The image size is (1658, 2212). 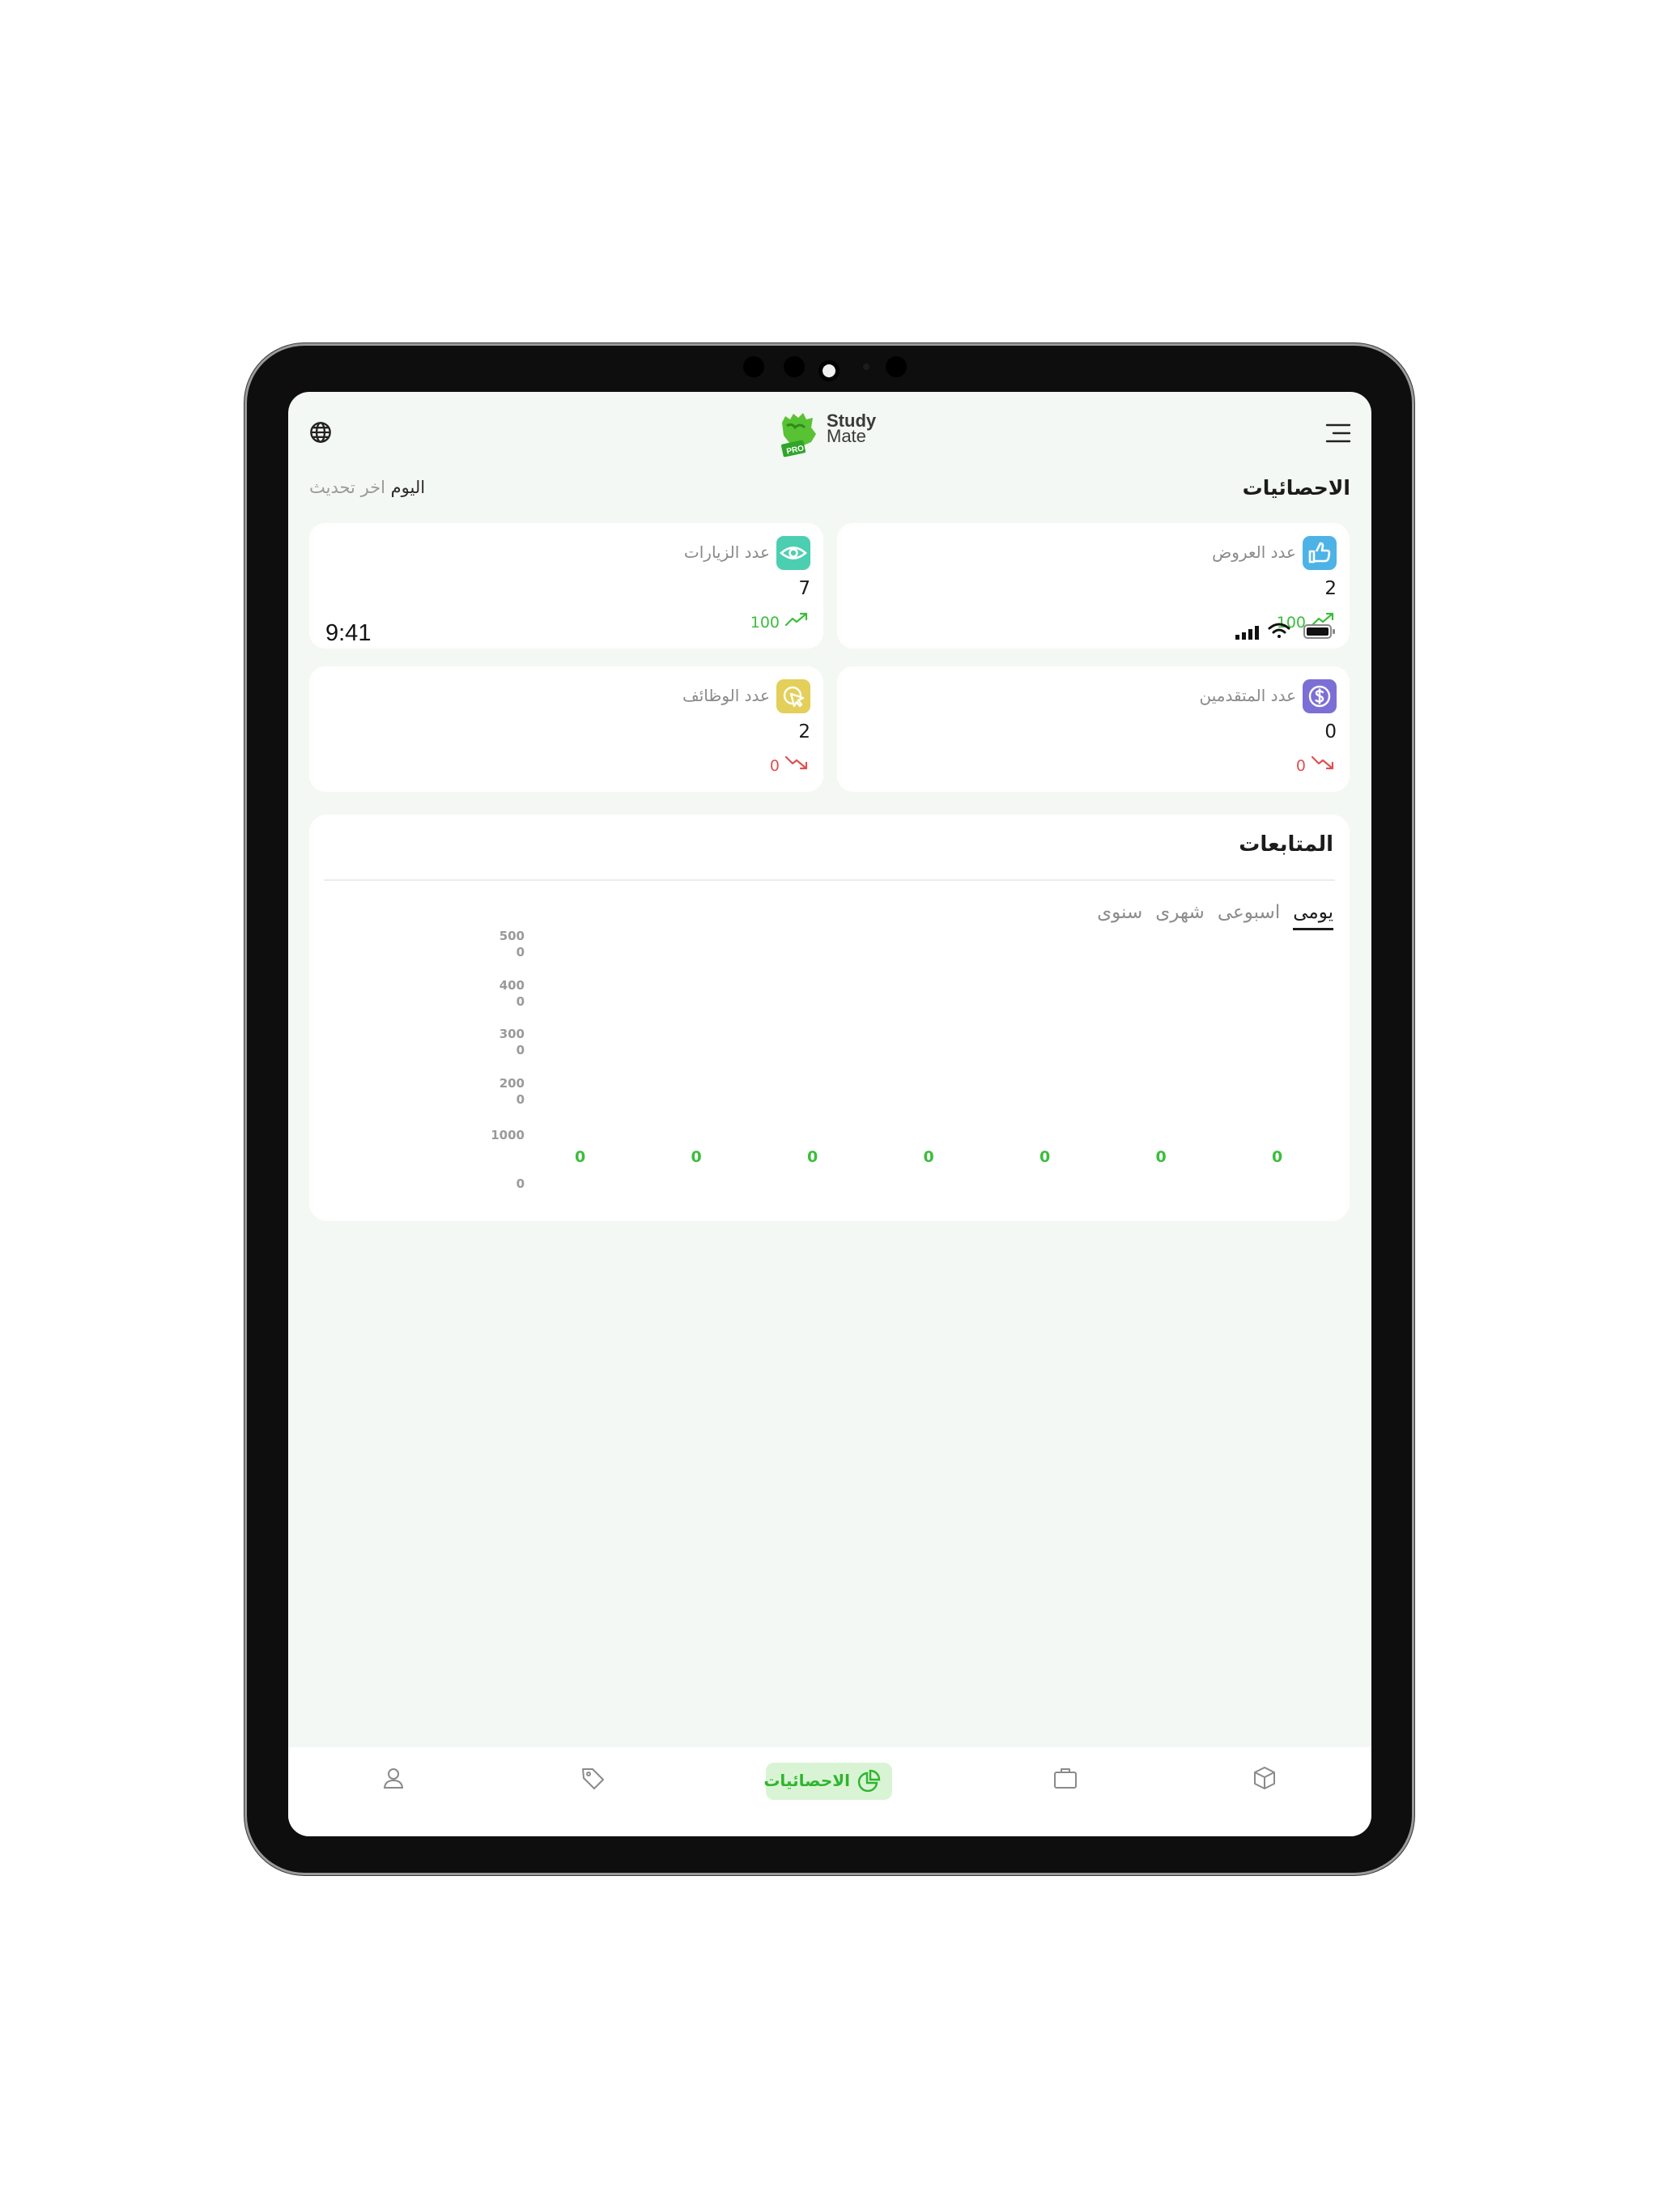 I want to click on globe-icon, so click(x=320, y=434).